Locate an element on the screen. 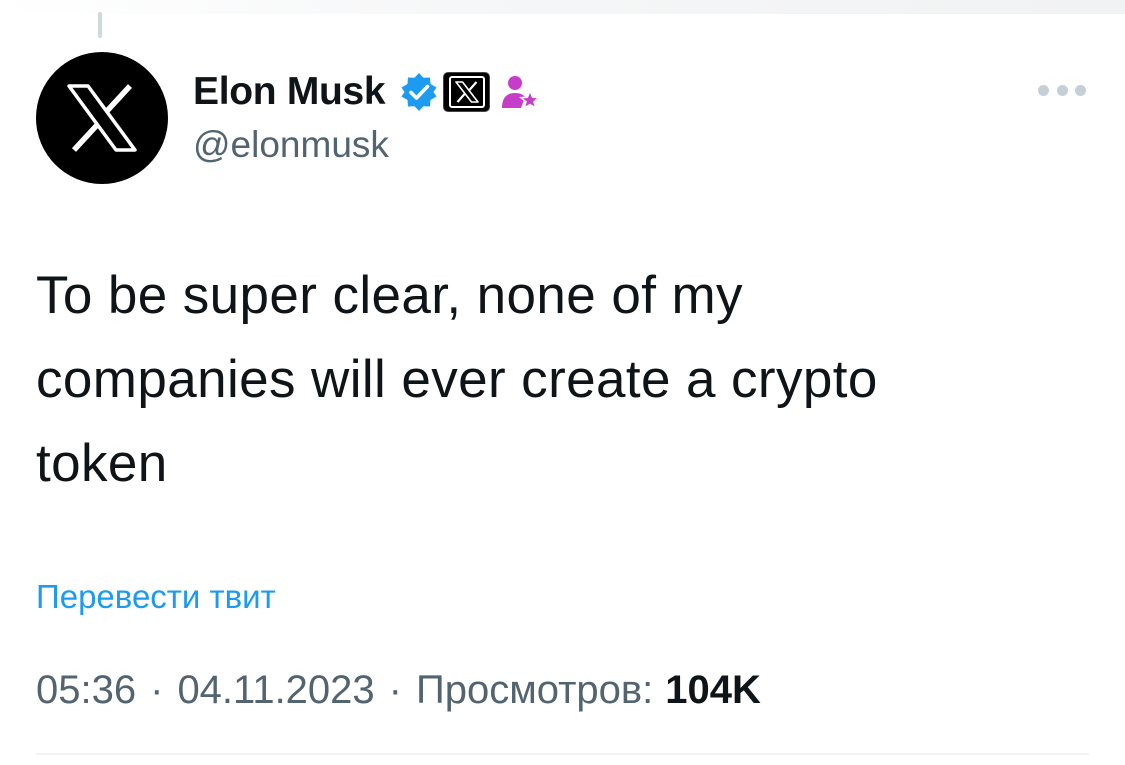 This screenshot has height=765, width=1125. thread-connector-line is located at coordinates (100, 25).